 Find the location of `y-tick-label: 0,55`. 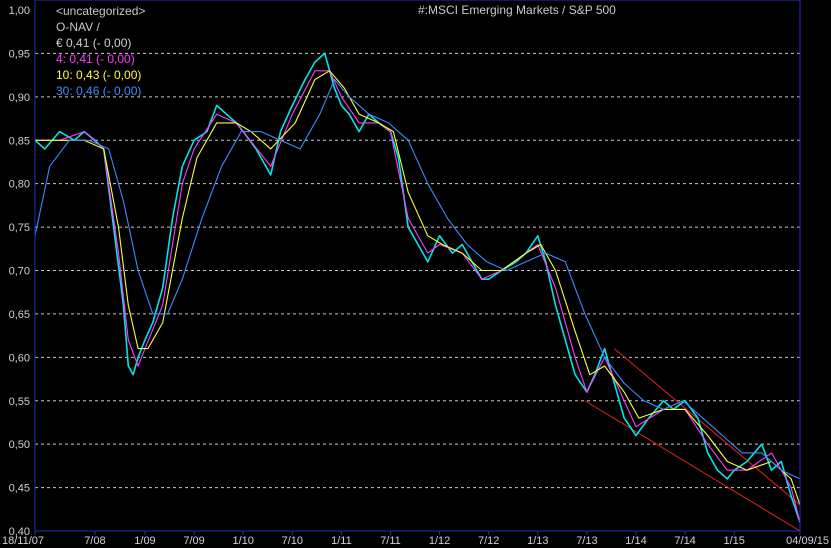

y-tick-label: 0,55 is located at coordinates (19, 402).